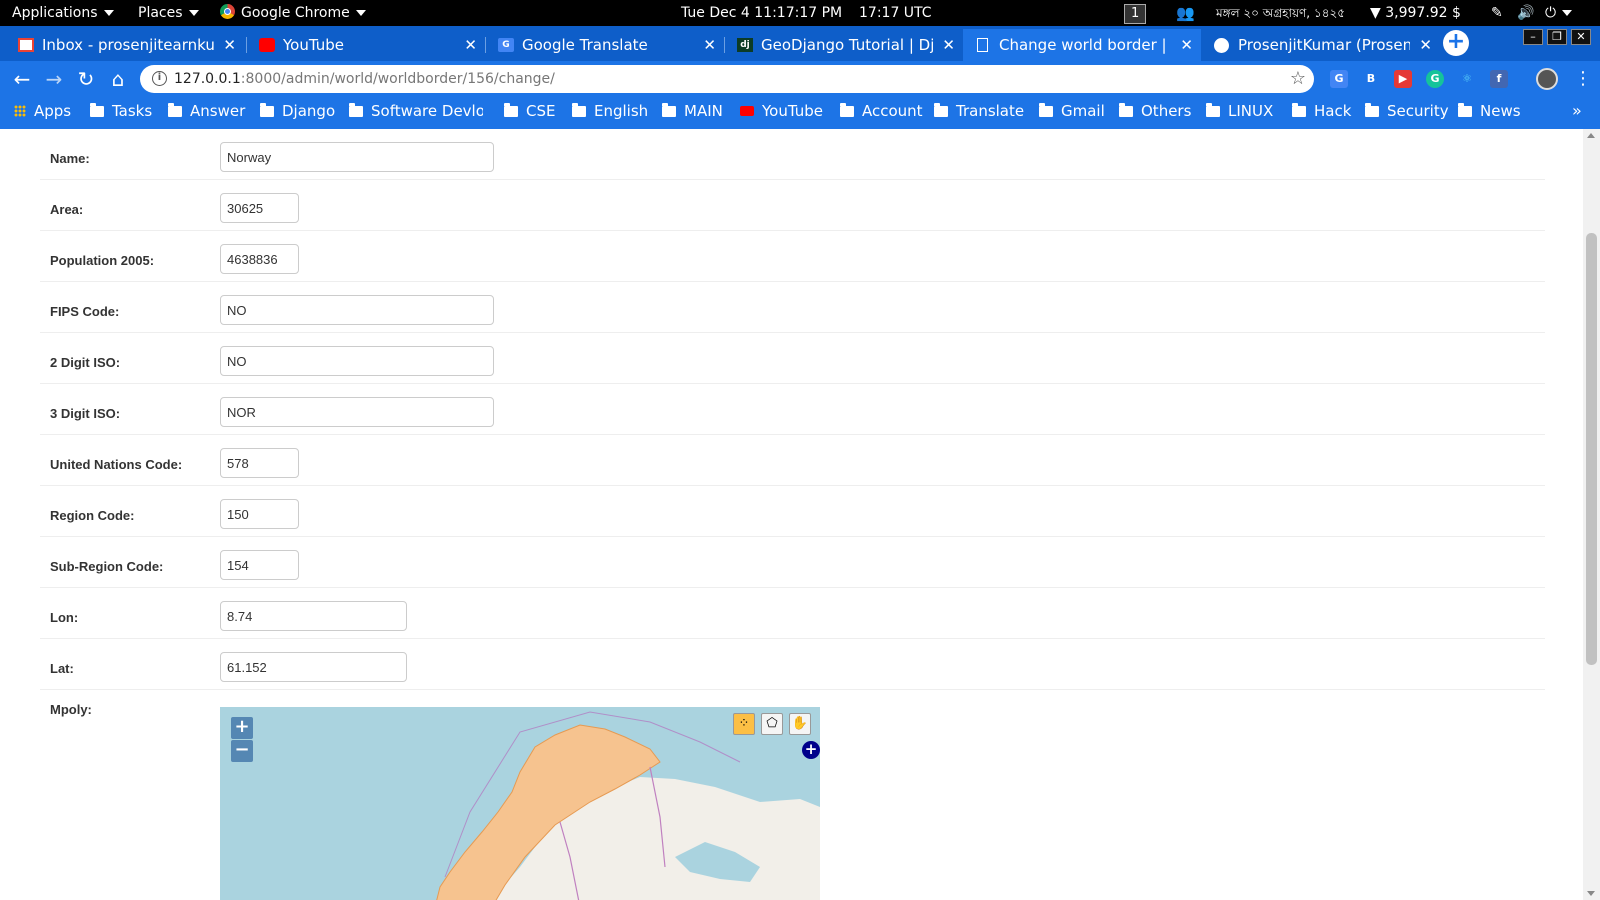  What do you see at coordinates (1135, 13) in the screenshot?
I see `workspace-indicator: 1` at bounding box center [1135, 13].